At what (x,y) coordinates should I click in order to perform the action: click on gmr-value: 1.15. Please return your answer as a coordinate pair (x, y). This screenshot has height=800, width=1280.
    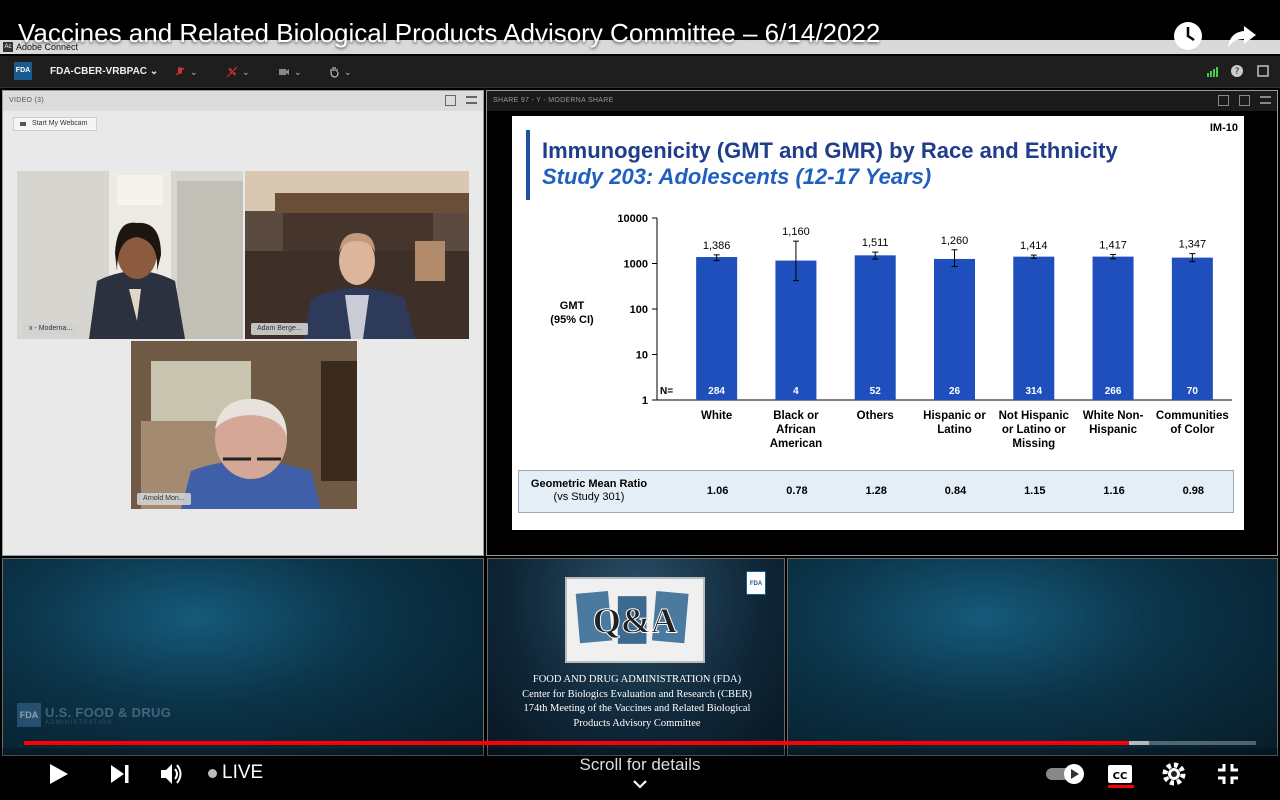
    Looking at the image, I should click on (1035, 491).